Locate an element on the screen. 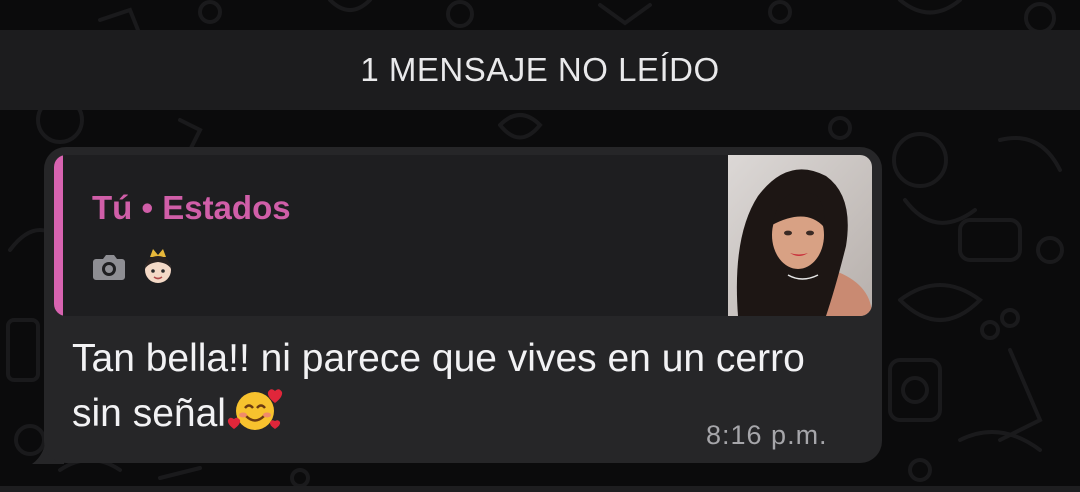  camera-icon is located at coordinates (109, 267).